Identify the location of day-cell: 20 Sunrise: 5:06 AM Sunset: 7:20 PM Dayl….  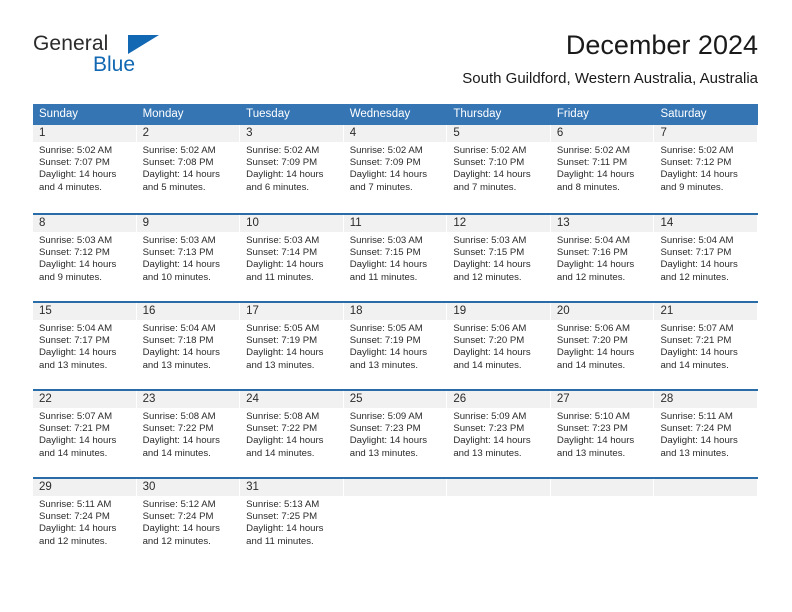
(602, 346).